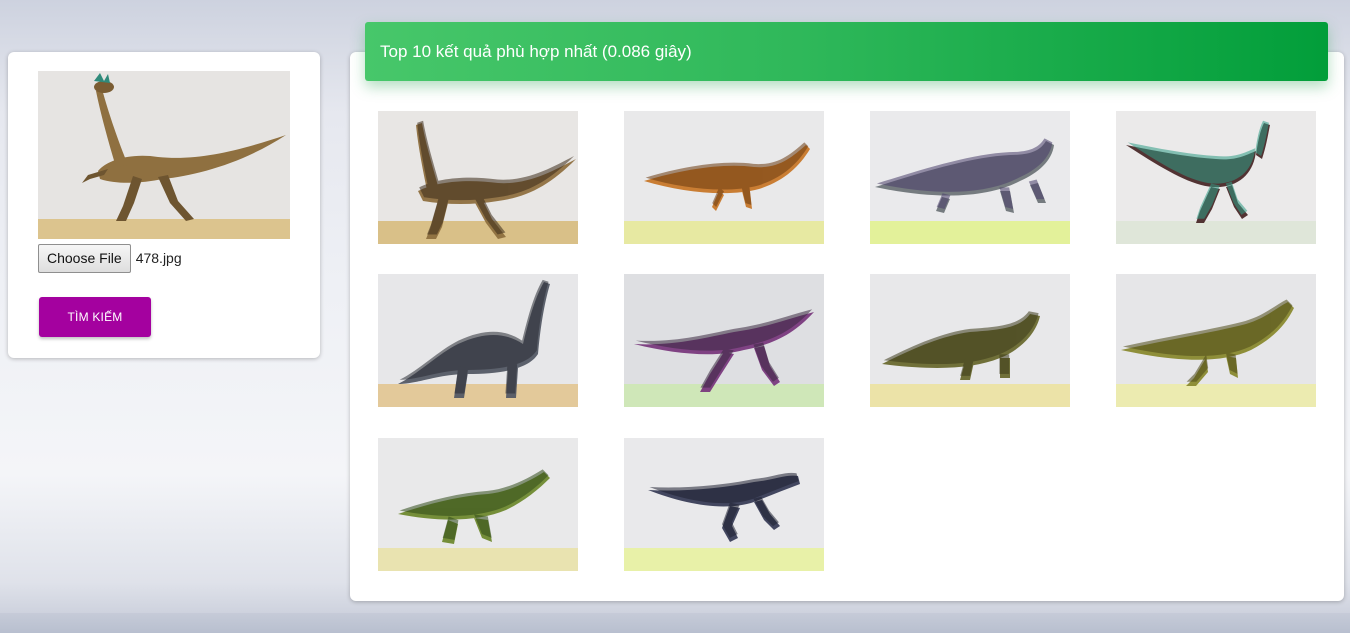 The image size is (1350, 633). What do you see at coordinates (675, 623) in the screenshot?
I see `page-bottom-strip` at bounding box center [675, 623].